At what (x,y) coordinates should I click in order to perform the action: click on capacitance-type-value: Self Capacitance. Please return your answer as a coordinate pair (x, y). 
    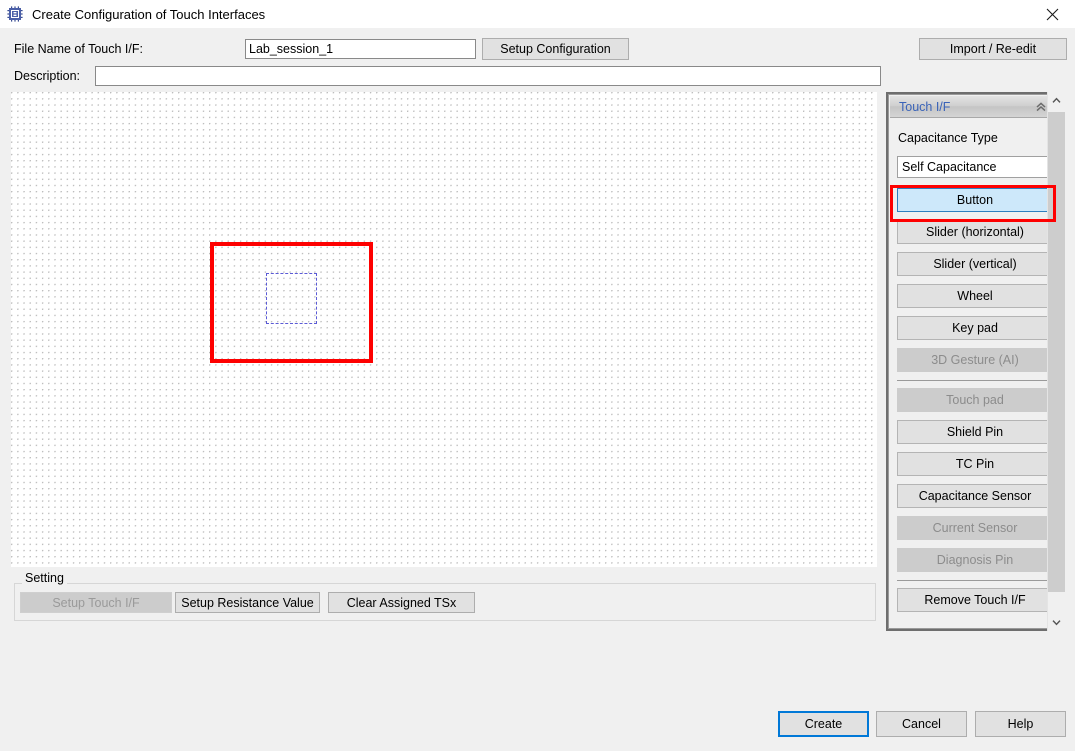
    Looking at the image, I should click on (949, 167).